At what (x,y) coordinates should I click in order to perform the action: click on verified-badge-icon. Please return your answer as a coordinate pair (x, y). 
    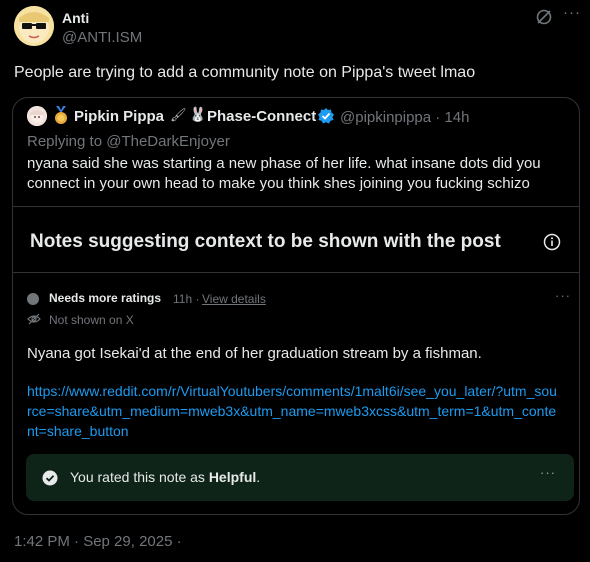
    Looking at the image, I should click on (326, 116).